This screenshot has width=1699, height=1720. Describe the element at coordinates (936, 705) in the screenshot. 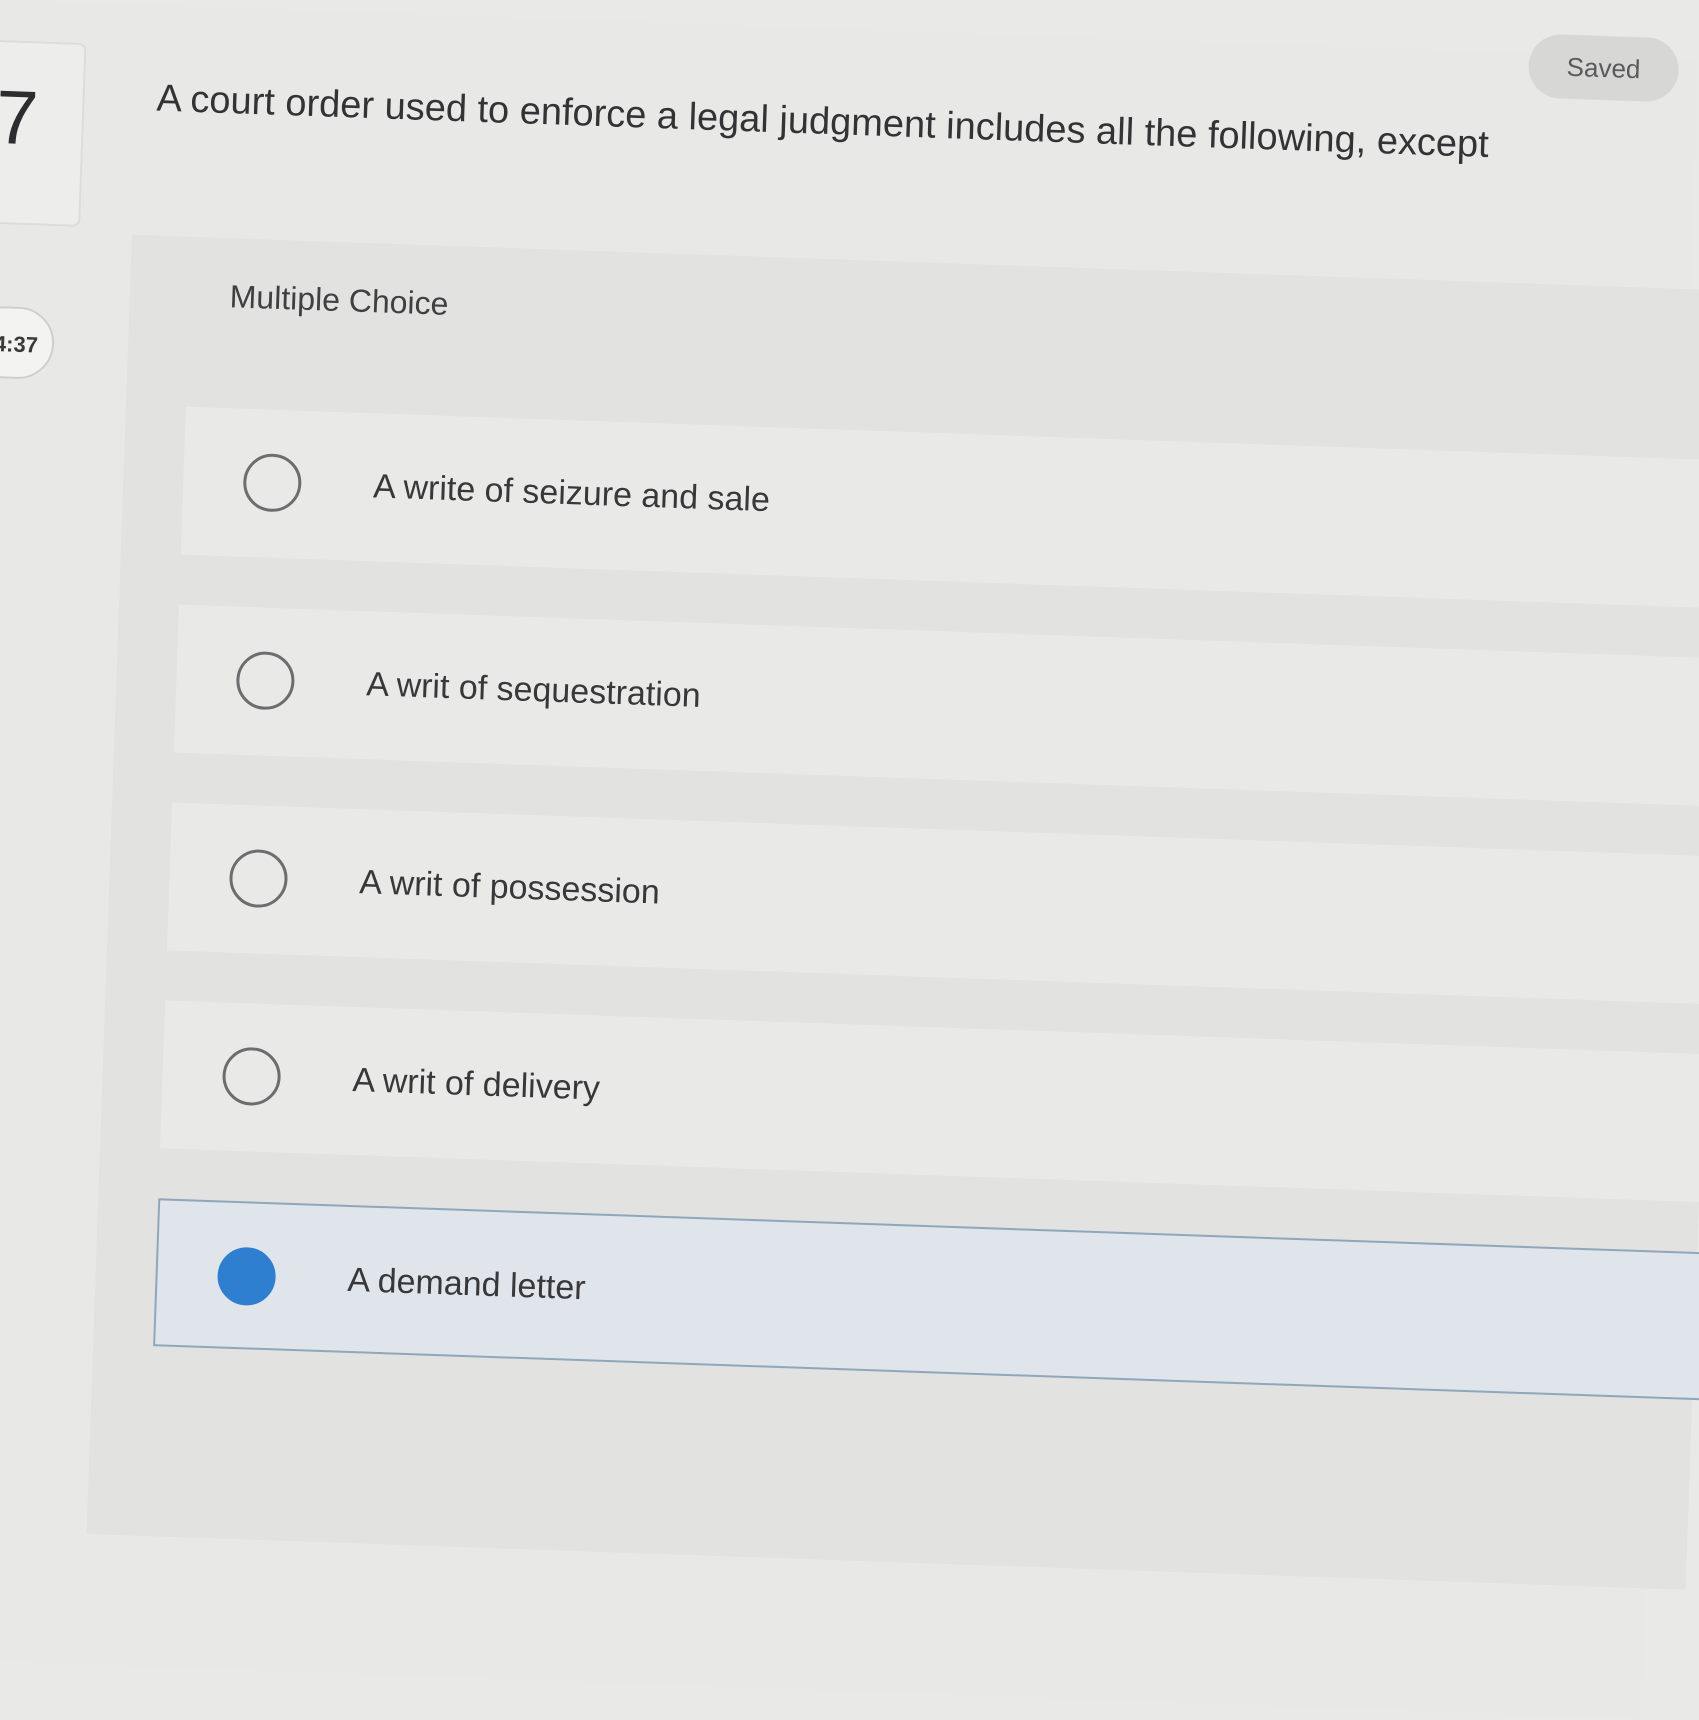

I see `answer-option: A writ of sequestration` at that location.